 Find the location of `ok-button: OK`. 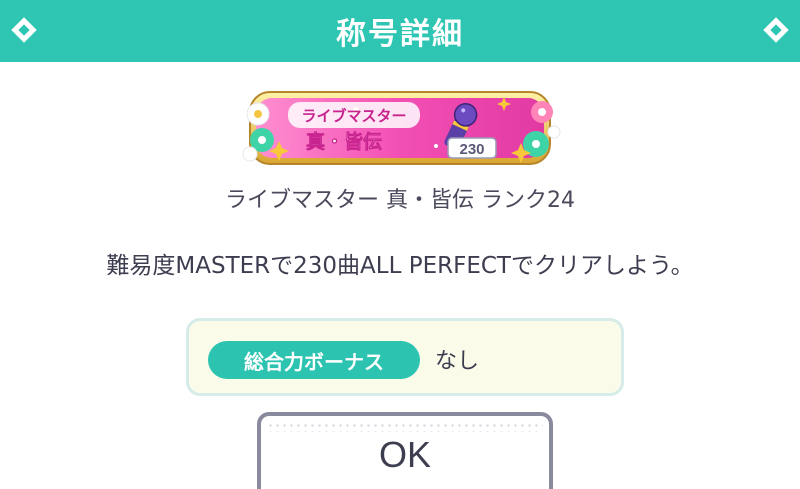

ok-button: OK is located at coordinates (405, 450).